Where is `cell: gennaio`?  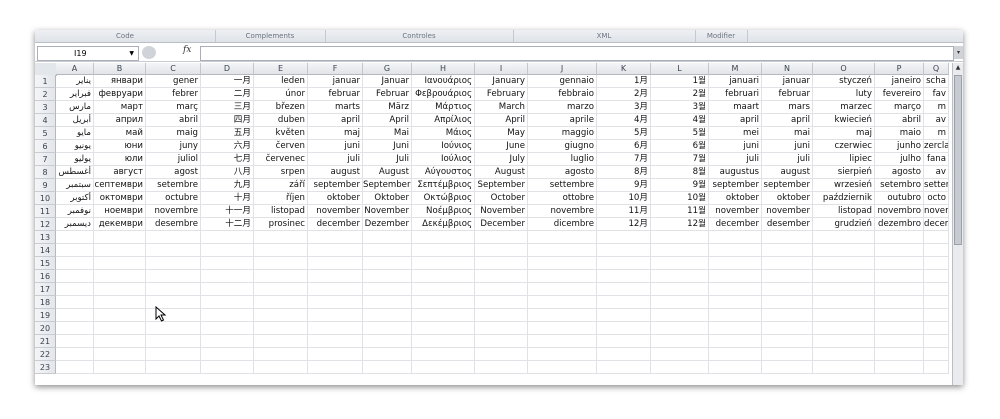 cell: gennaio is located at coordinates (562, 81).